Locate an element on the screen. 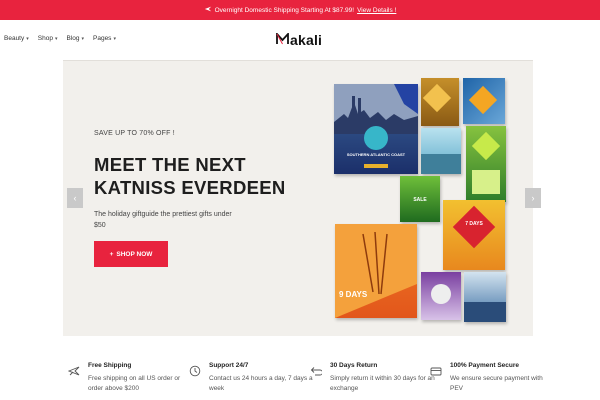  plus-icon: + is located at coordinates (111, 254).